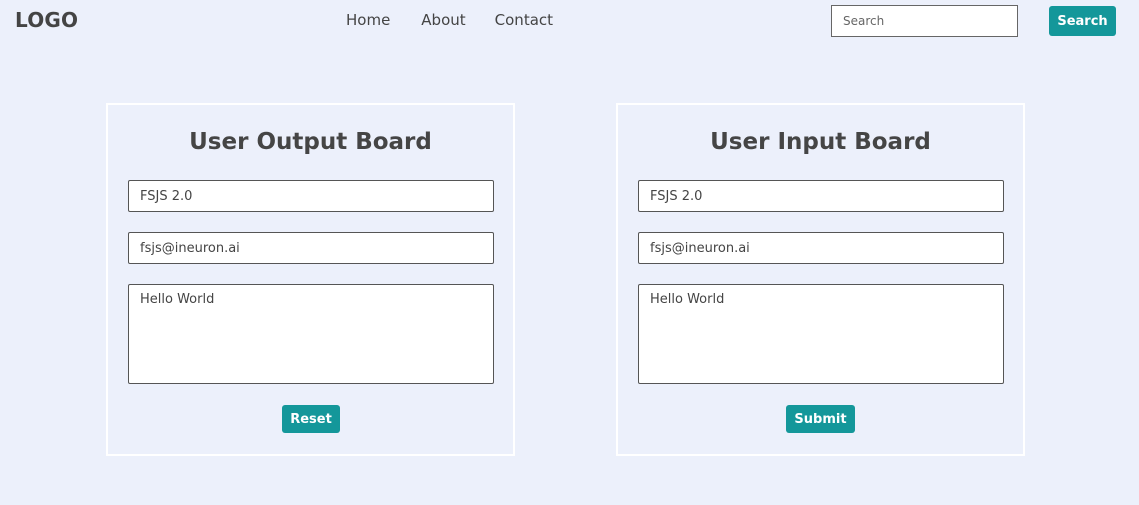 Image resolution: width=1139 pixels, height=505 pixels. I want to click on navbar: LOGO Home About Contact Search, so click(569, 24).